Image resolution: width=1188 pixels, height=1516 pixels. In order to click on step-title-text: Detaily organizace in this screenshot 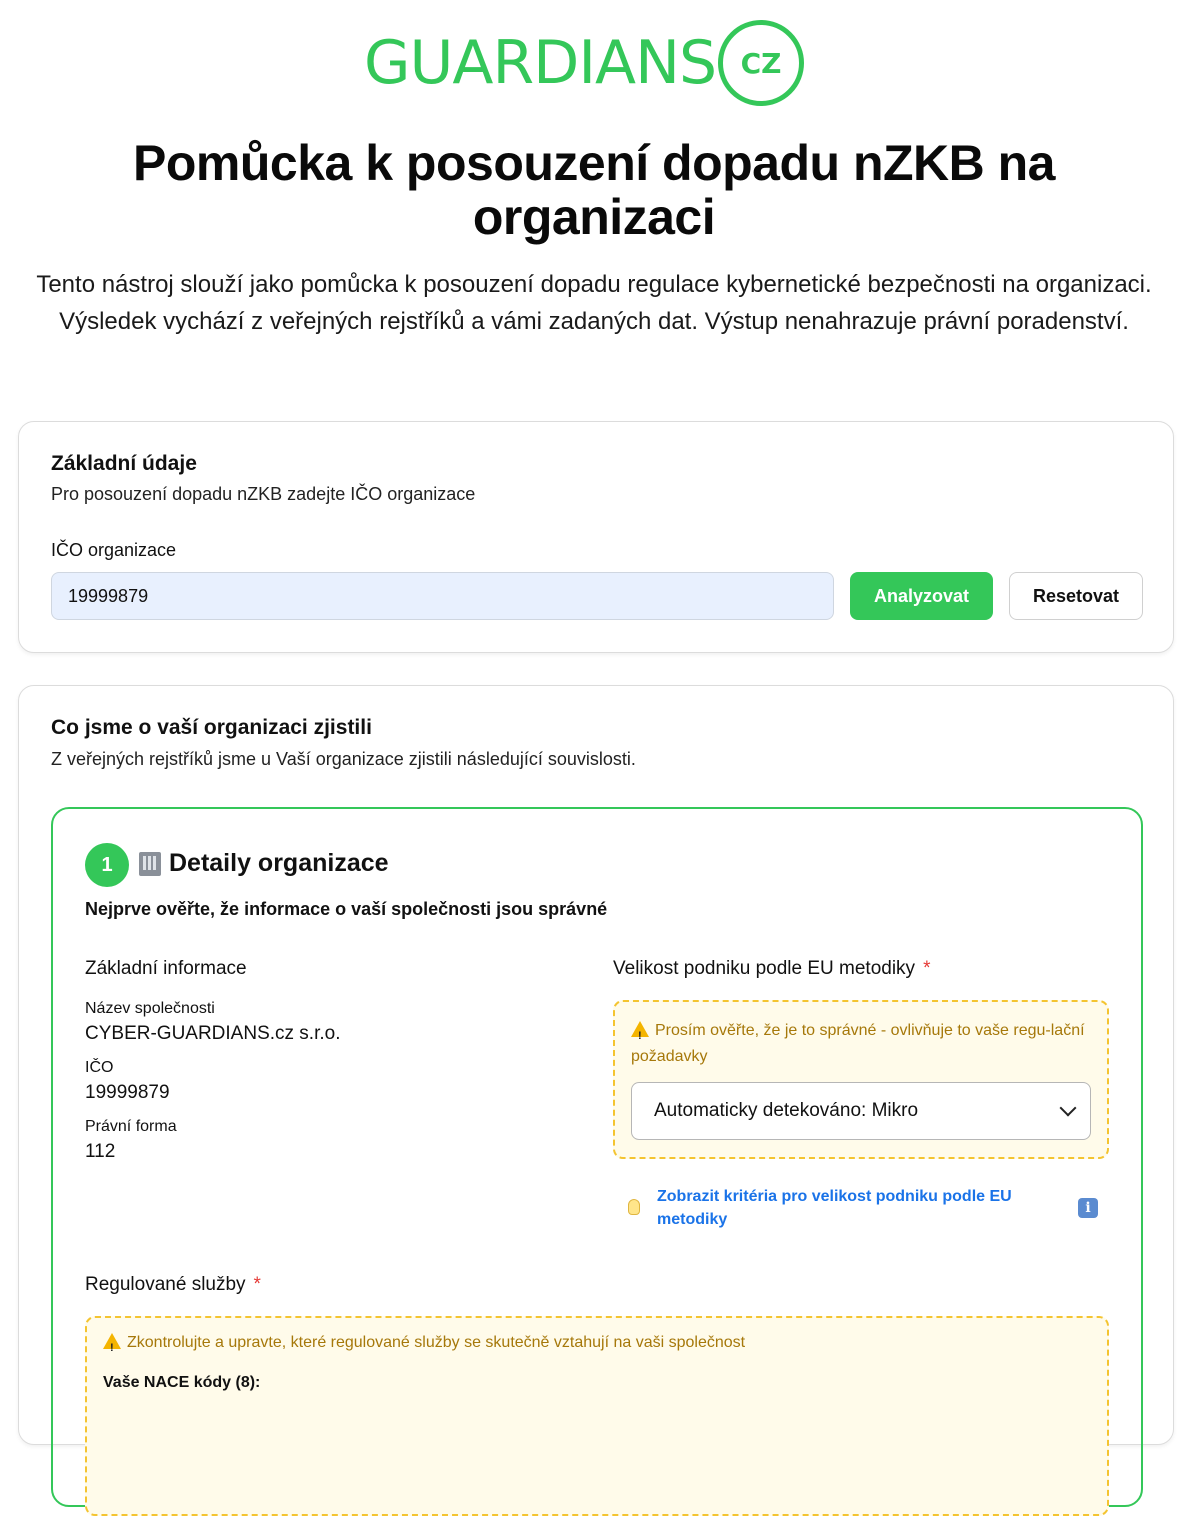, I will do `click(279, 863)`.